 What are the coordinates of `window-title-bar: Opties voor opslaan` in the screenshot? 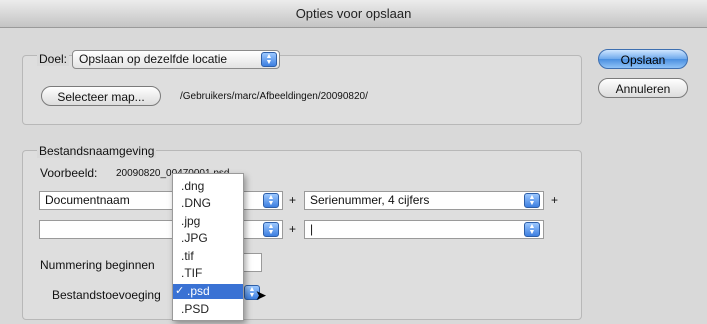 It's located at (353, 14).